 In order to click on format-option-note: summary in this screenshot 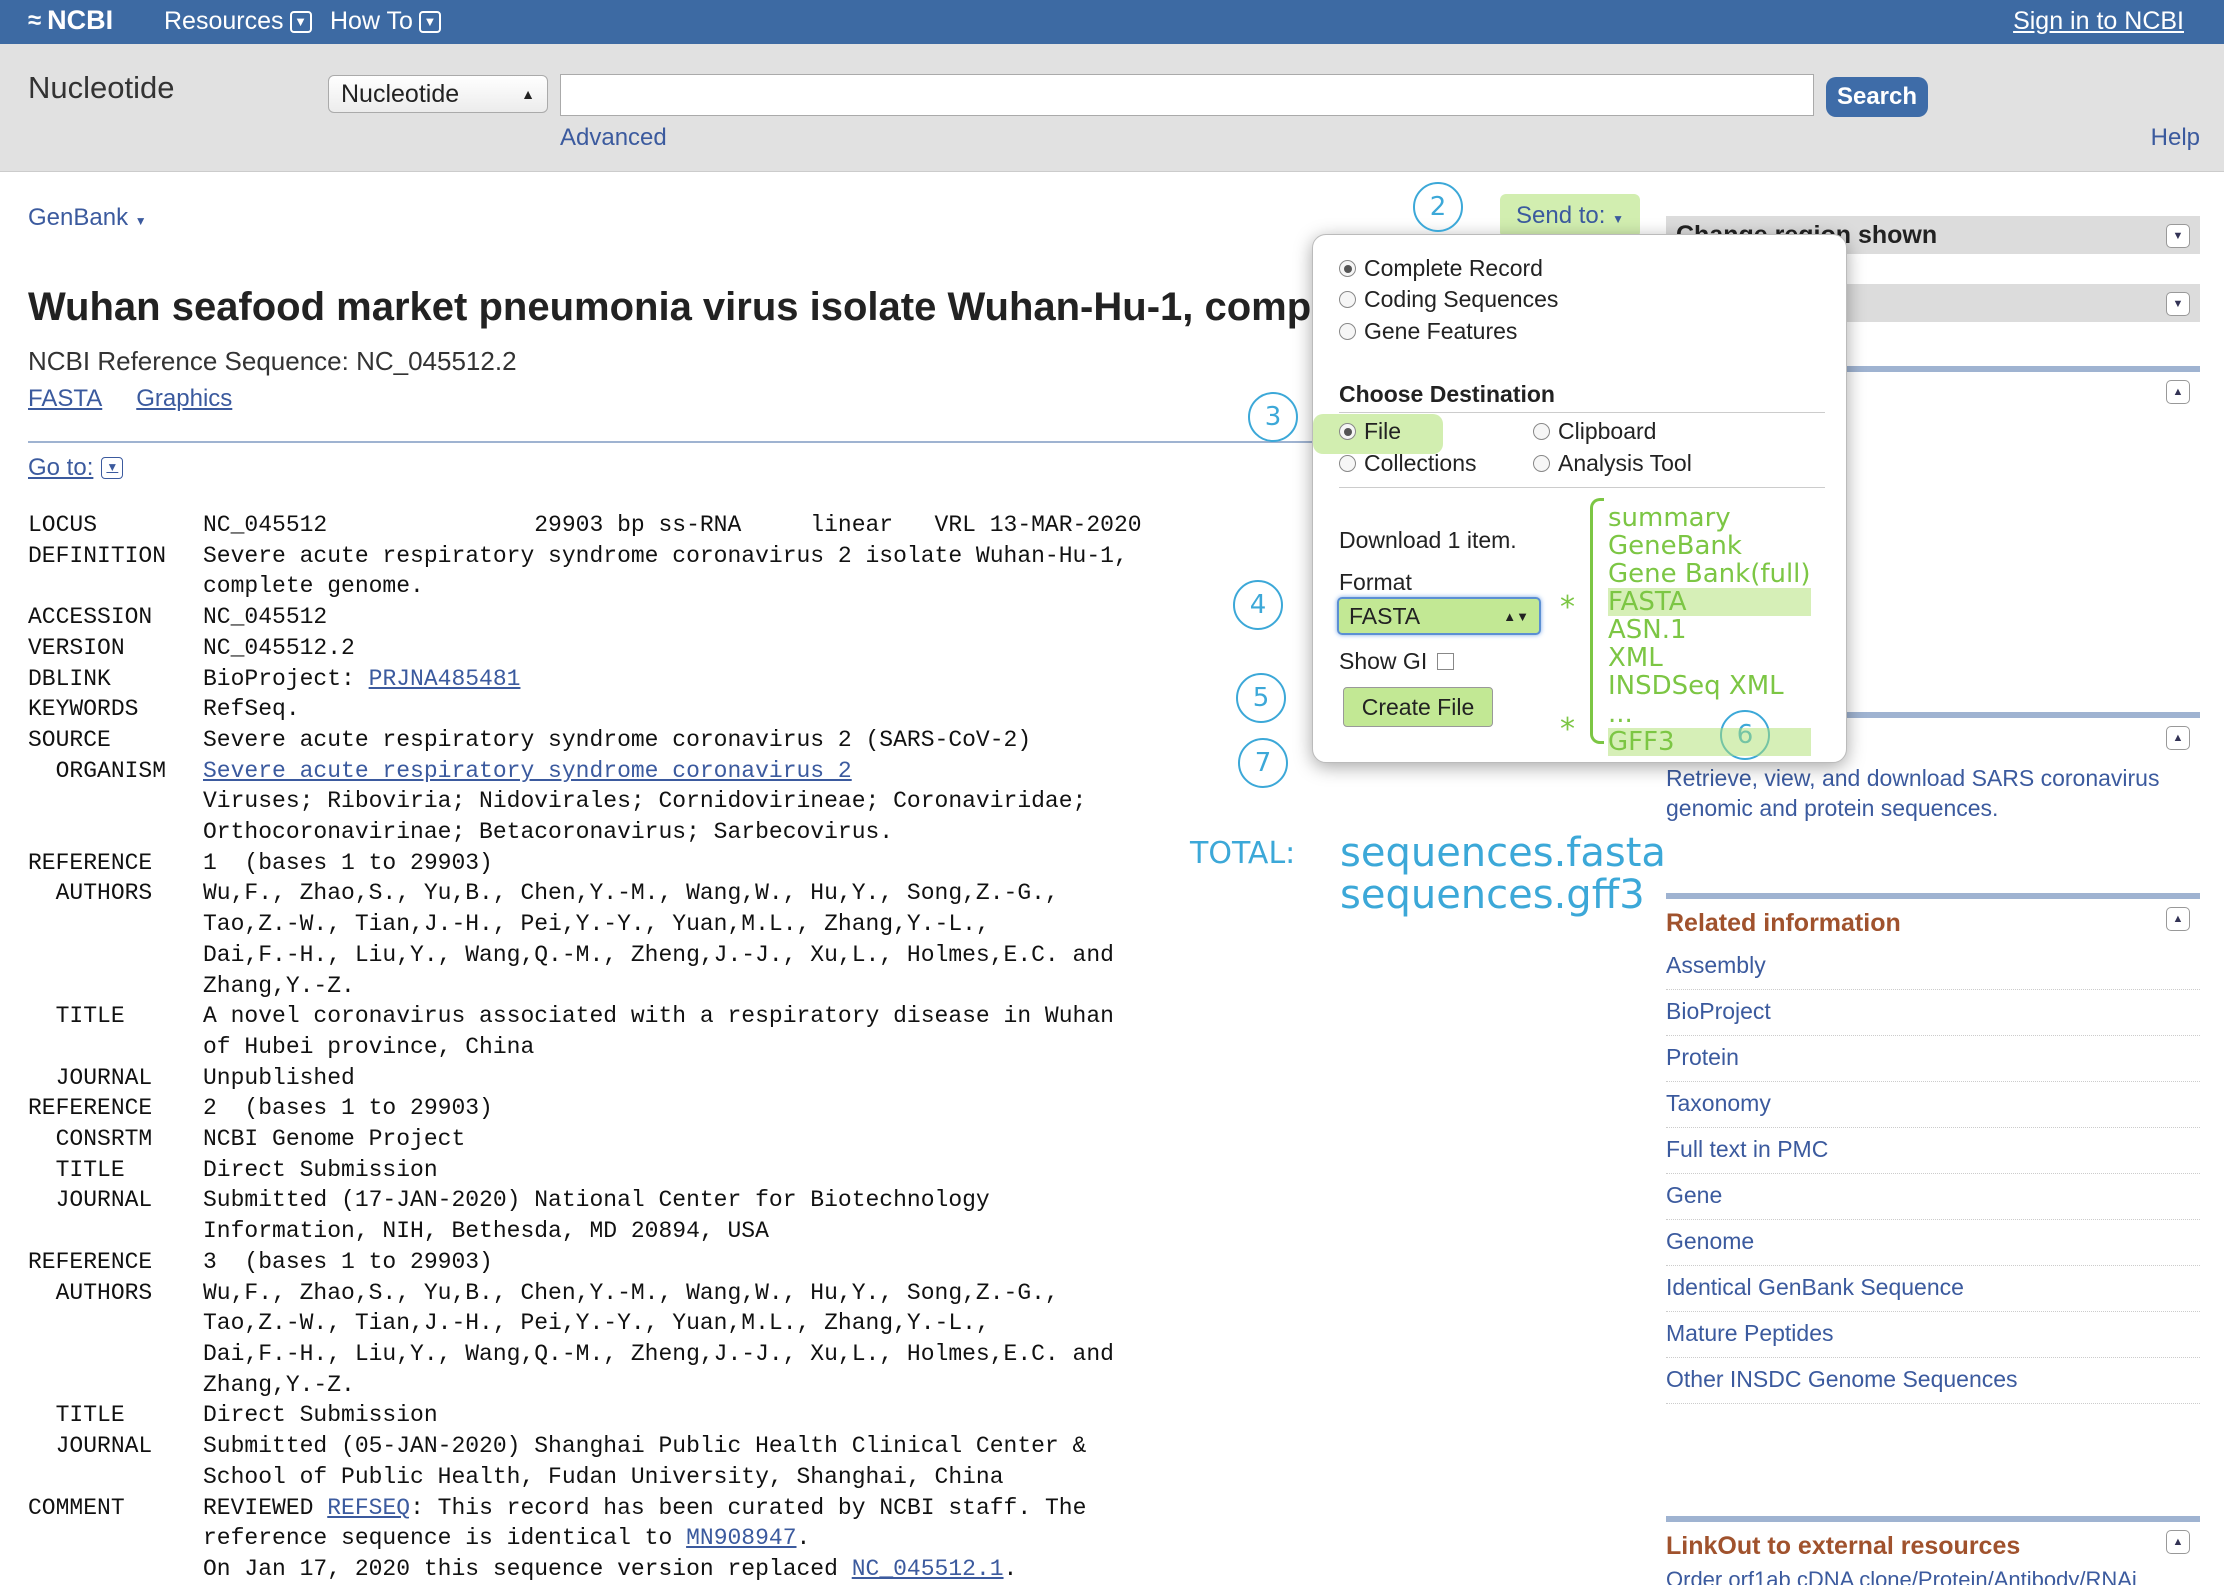, I will do `click(1669, 518)`.